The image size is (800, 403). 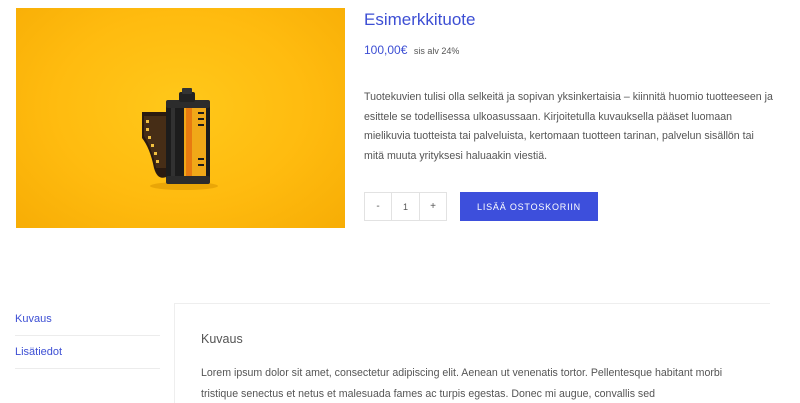 What do you see at coordinates (87, 352) in the screenshot?
I see `tab-additional-info: Lisätiedot` at bounding box center [87, 352].